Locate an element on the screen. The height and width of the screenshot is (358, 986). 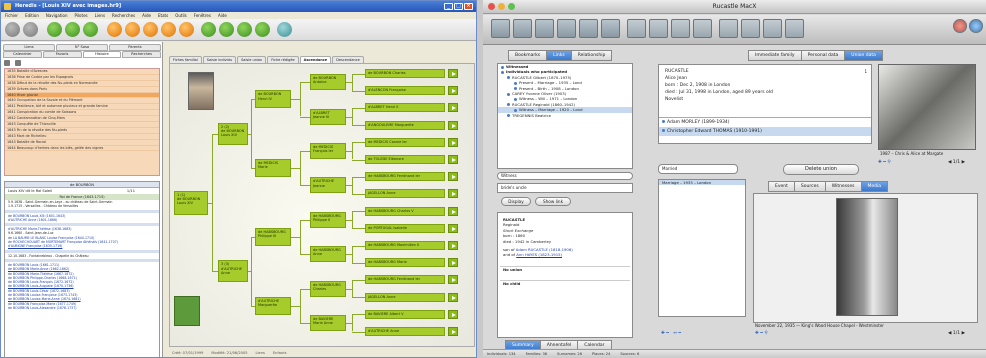
tree-node: 3 (3) d'AUTRICHE Anne is located at coordinates (233, 271).